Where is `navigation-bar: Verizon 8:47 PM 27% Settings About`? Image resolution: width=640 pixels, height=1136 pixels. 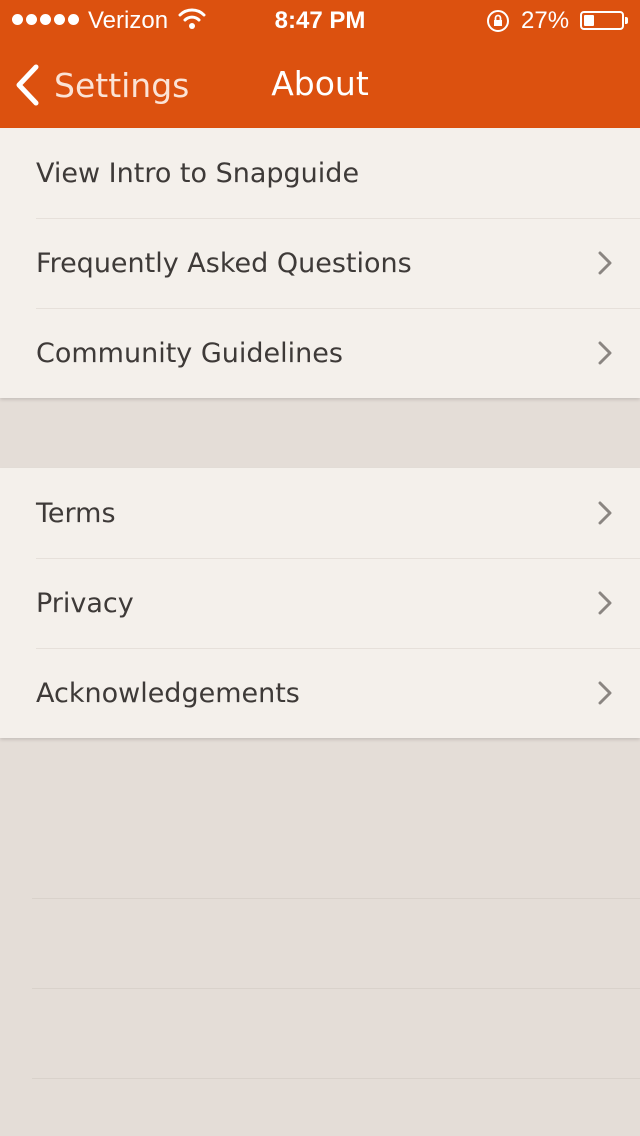 navigation-bar: Verizon 8:47 PM 27% Settings About is located at coordinates (320, 64).